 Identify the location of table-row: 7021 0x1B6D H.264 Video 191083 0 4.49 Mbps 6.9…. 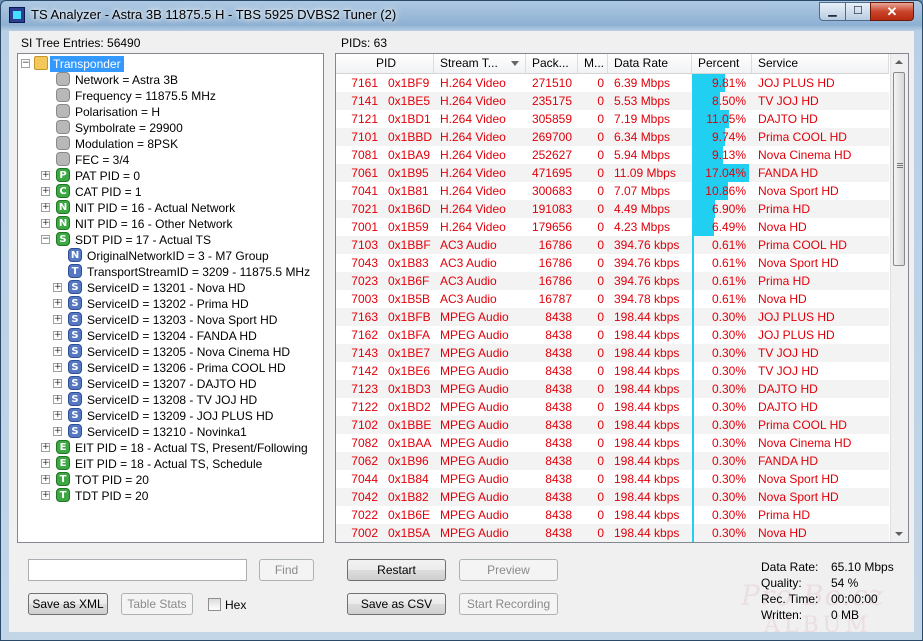
(612, 209).